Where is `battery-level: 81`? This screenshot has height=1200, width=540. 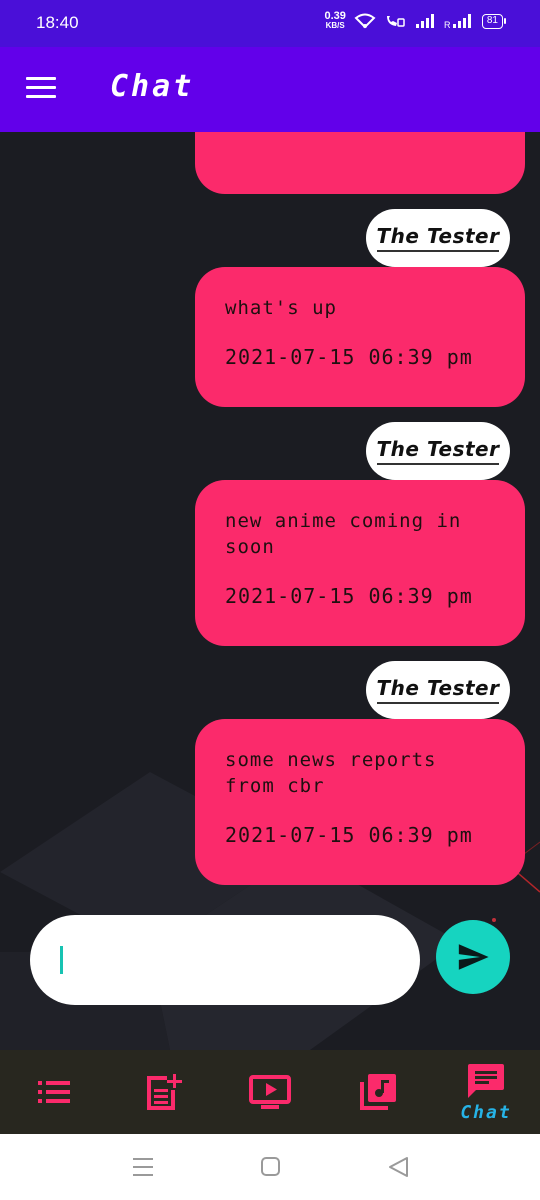
battery-level: 81 is located at coordinates (492, 21).